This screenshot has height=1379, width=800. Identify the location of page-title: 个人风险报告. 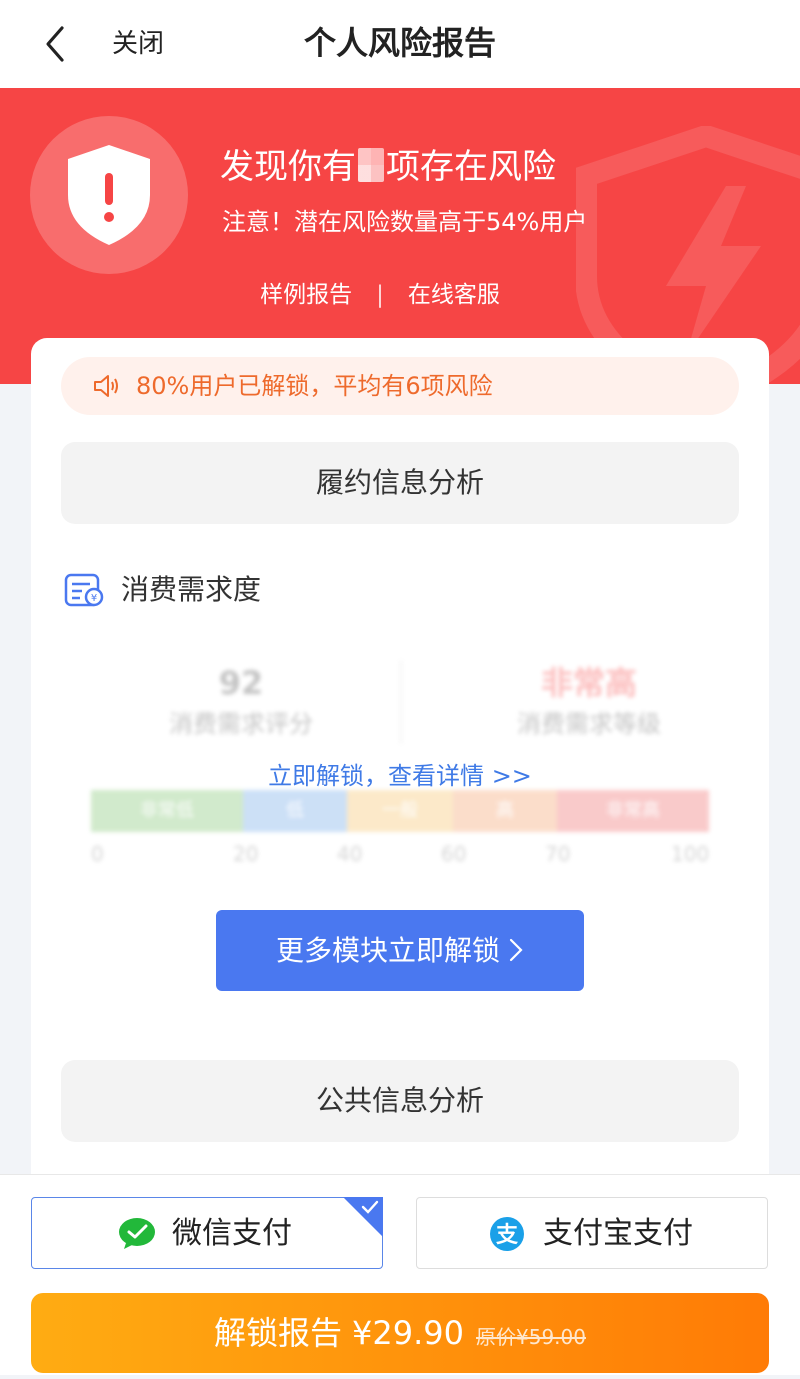
(399, 43).